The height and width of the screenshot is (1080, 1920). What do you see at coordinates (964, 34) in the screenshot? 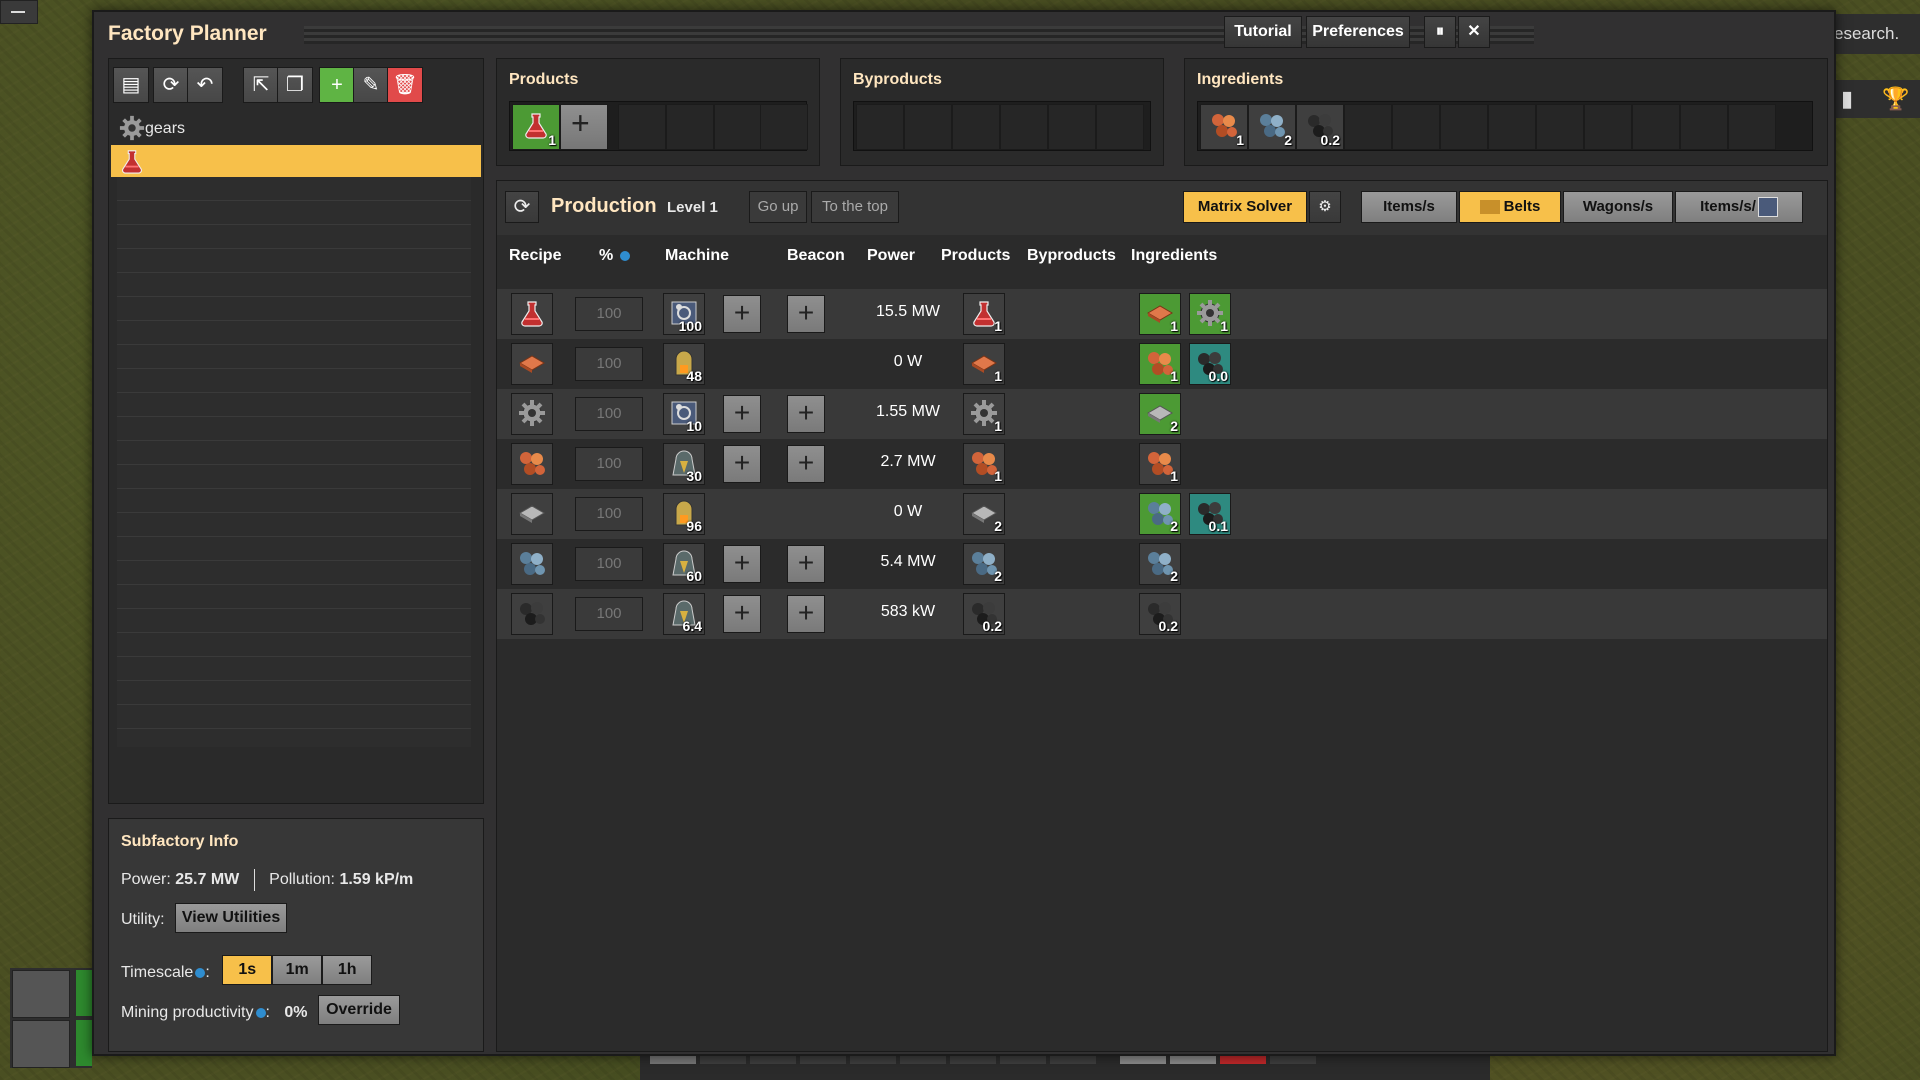
I see `window-titlebar: Factory Planner Tutorial Preferences ⏸ ✕` at bounding box center [964, 34].